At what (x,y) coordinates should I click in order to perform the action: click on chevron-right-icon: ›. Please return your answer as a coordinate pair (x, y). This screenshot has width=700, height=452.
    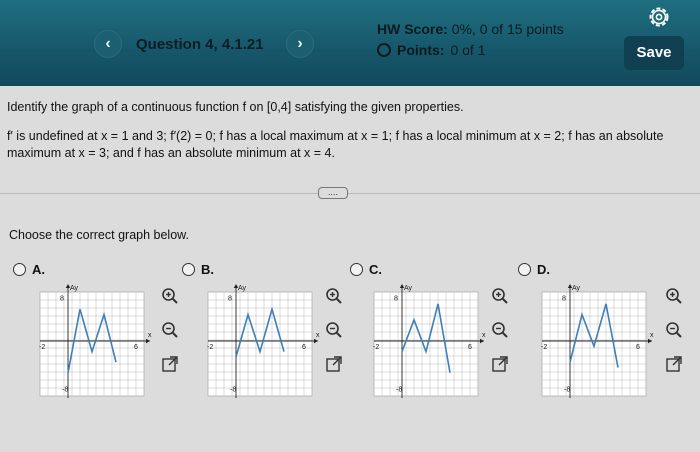
    Looking at the image, I should click on (300, 43).